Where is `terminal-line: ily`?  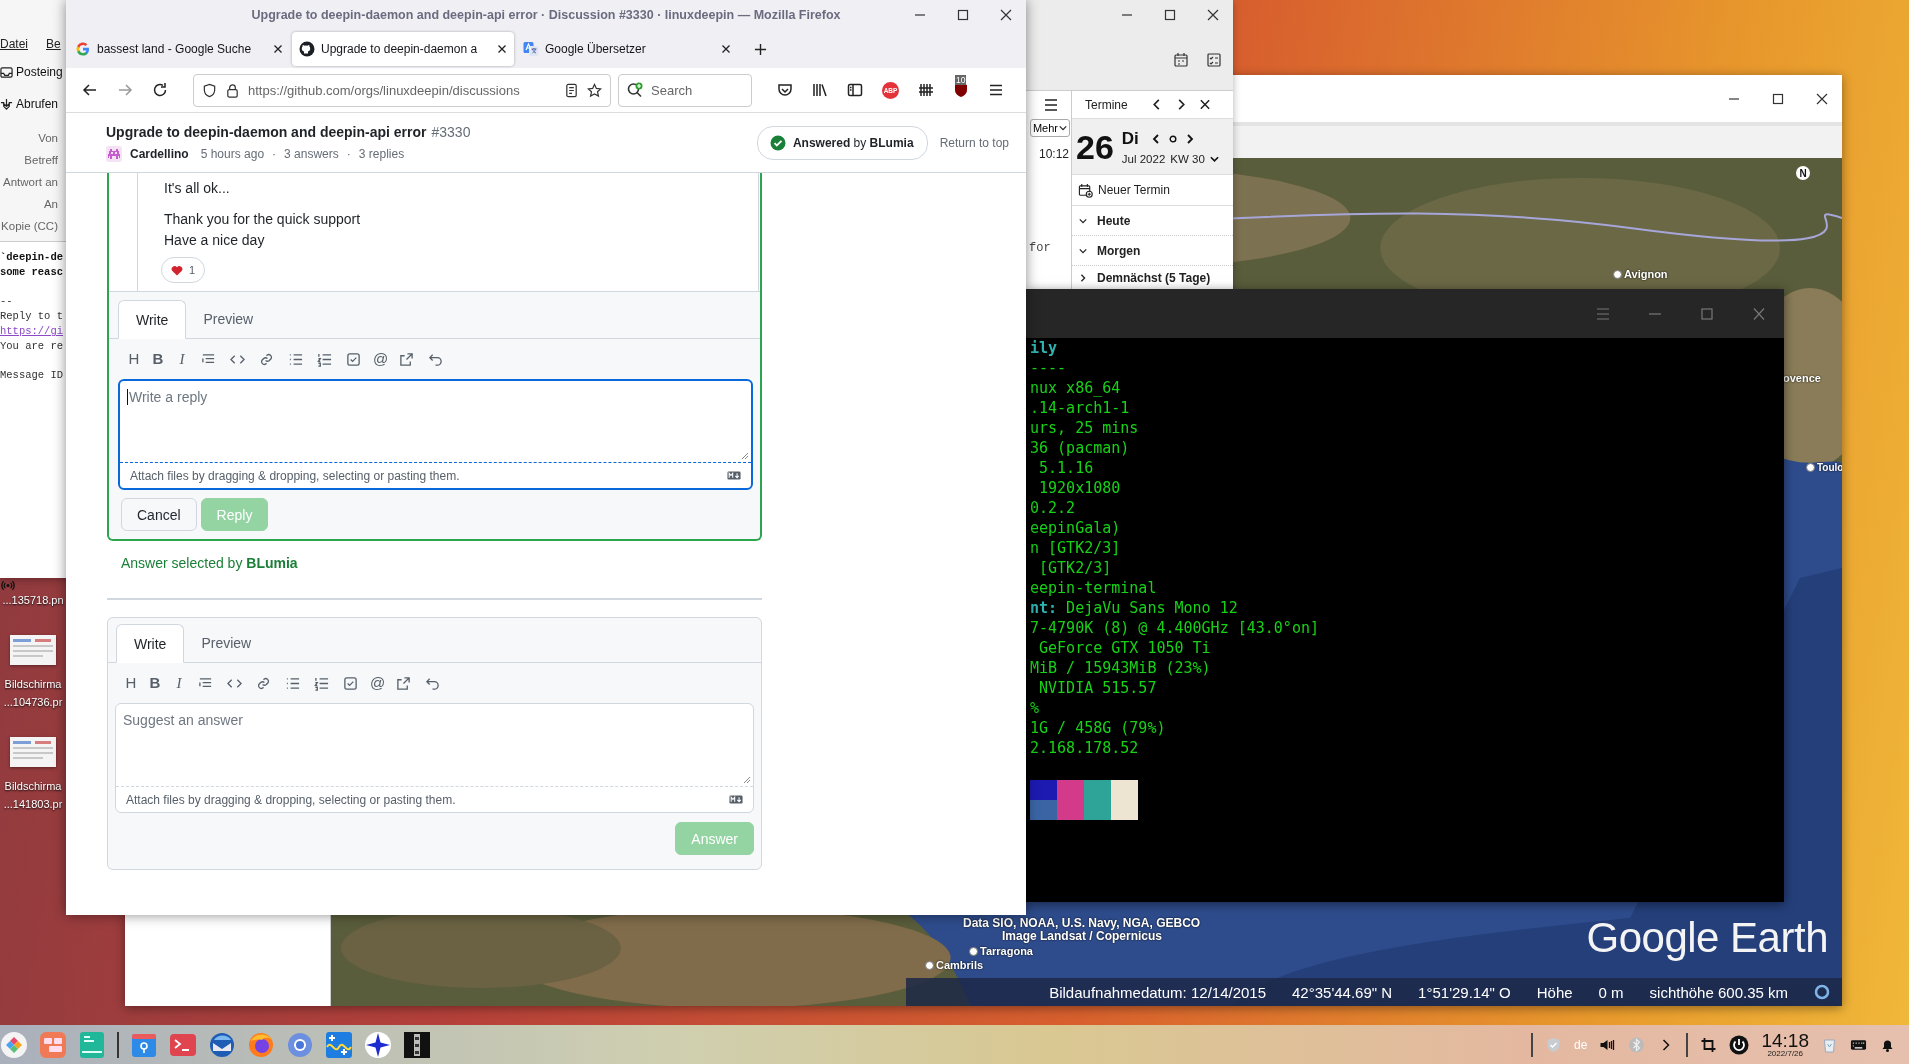 terminal-line: ily is located at coordinates (1044, 348).